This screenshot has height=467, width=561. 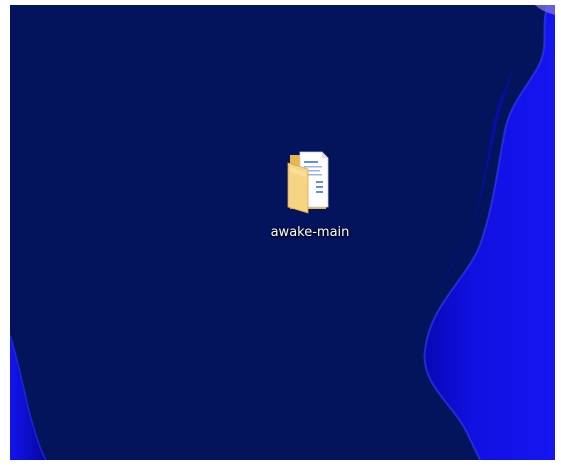 I want to click on desktop-icon-awake-main: awake-main, so click(x=310, y=195).